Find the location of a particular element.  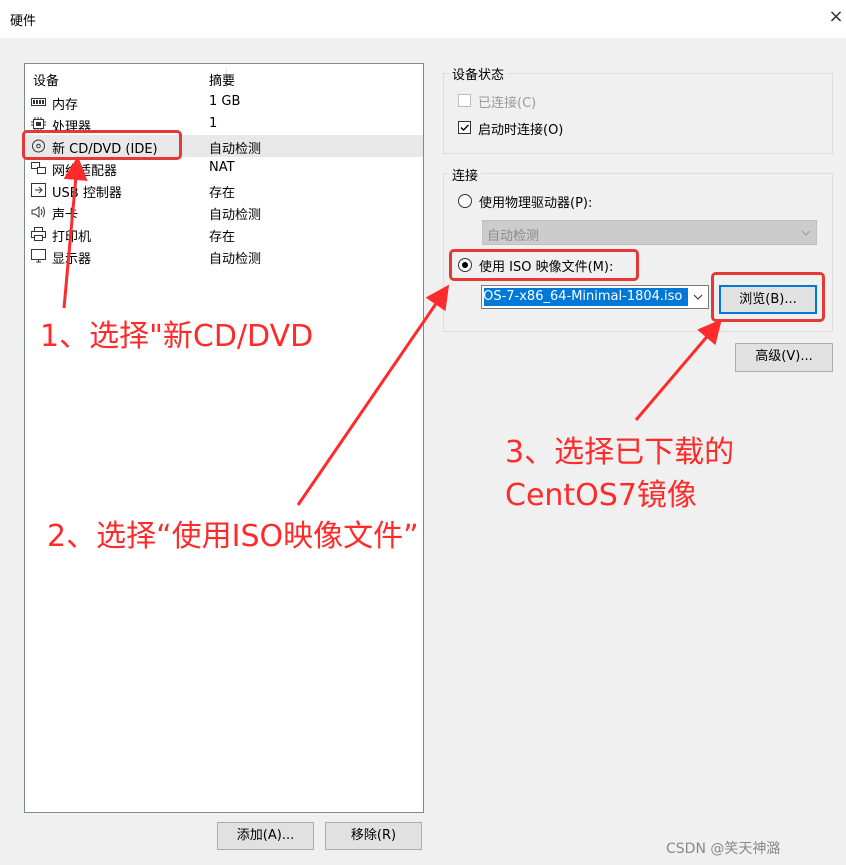

watermark: CSDN @笑天神潞 is located at coordinates (723, 849).